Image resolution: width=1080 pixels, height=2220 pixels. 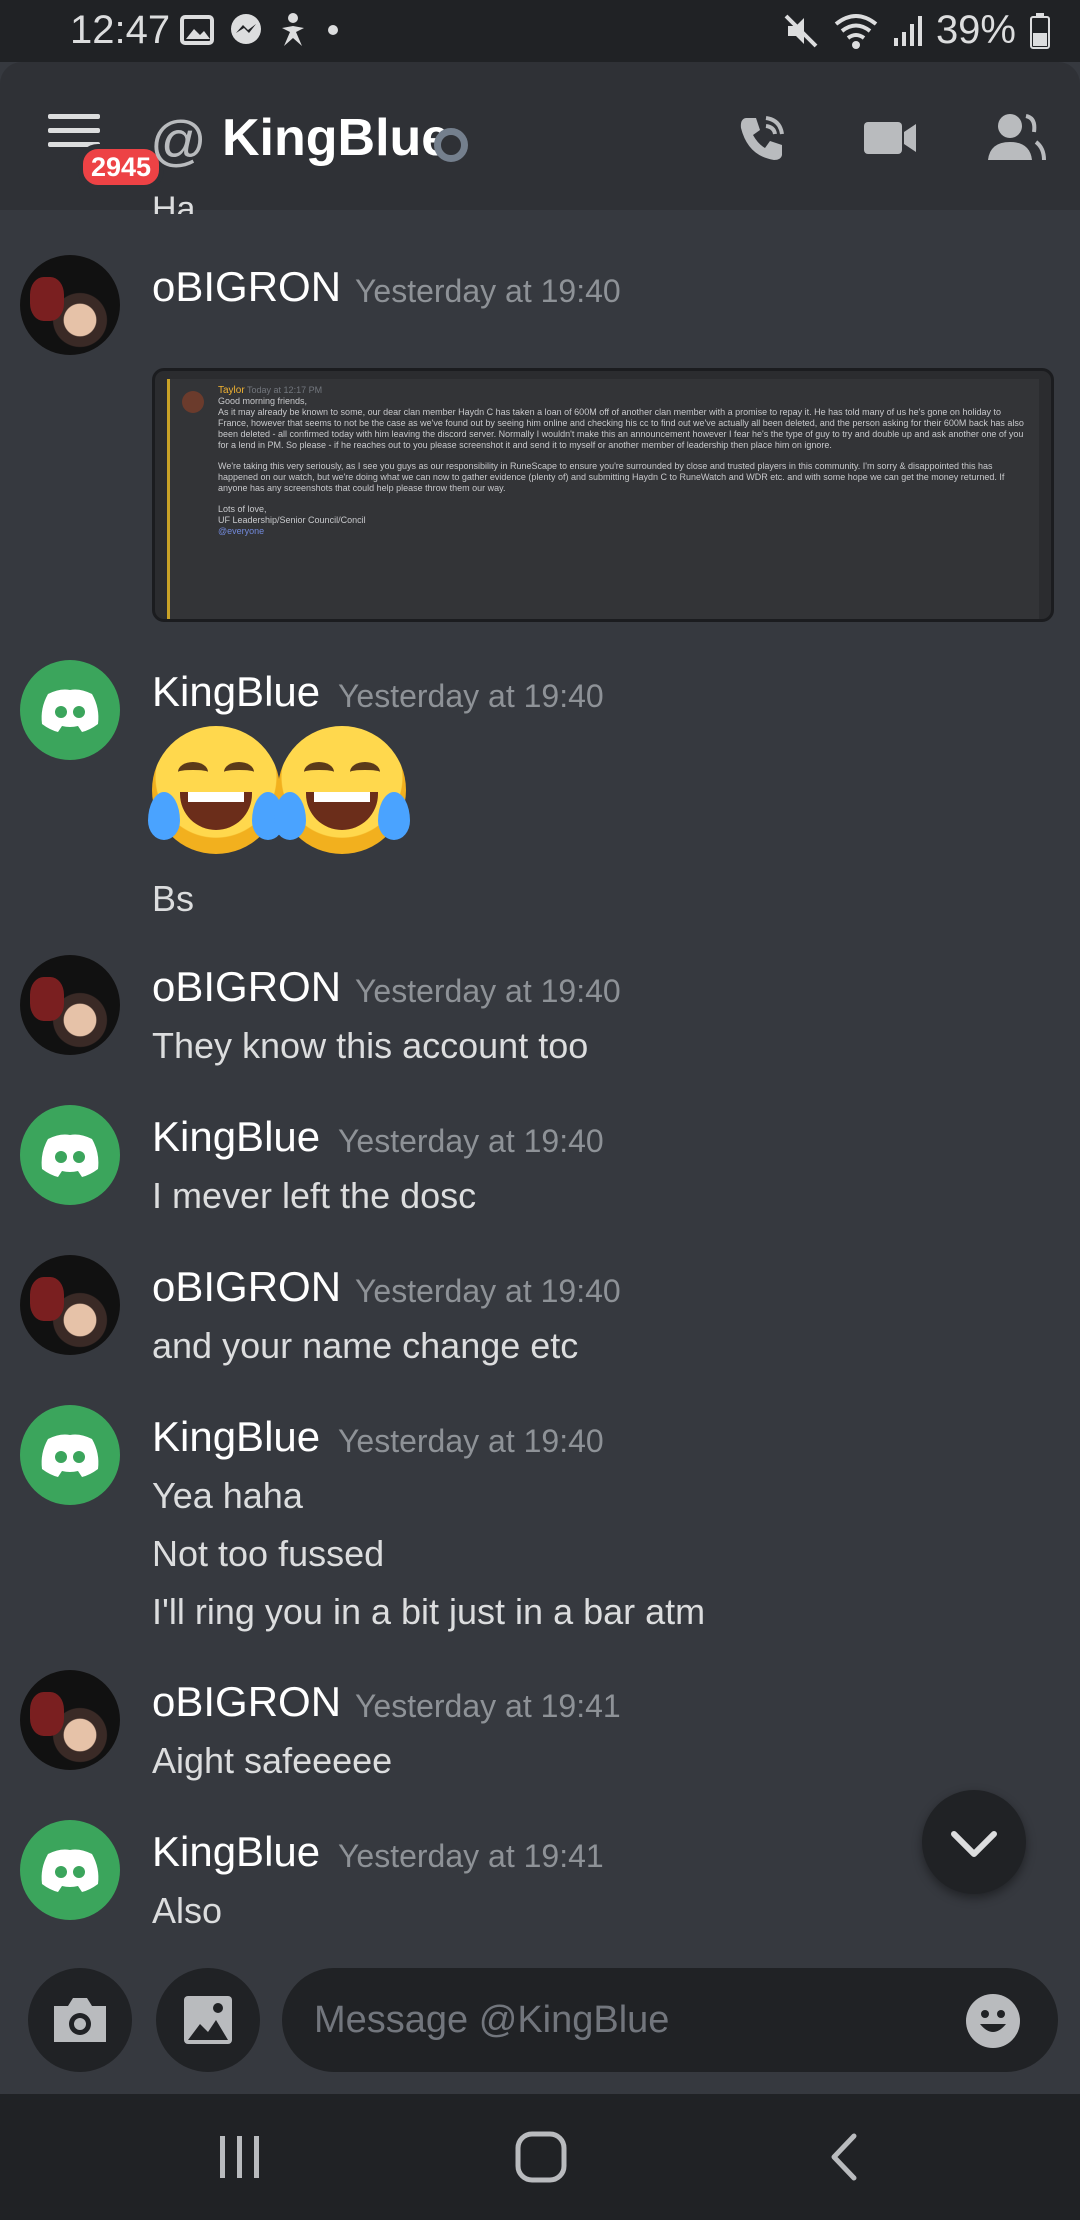 What do you see at coordinates (178, 140) in the screenshot?
I see `dm-at-icon: @` at bounding box center [178, 140].